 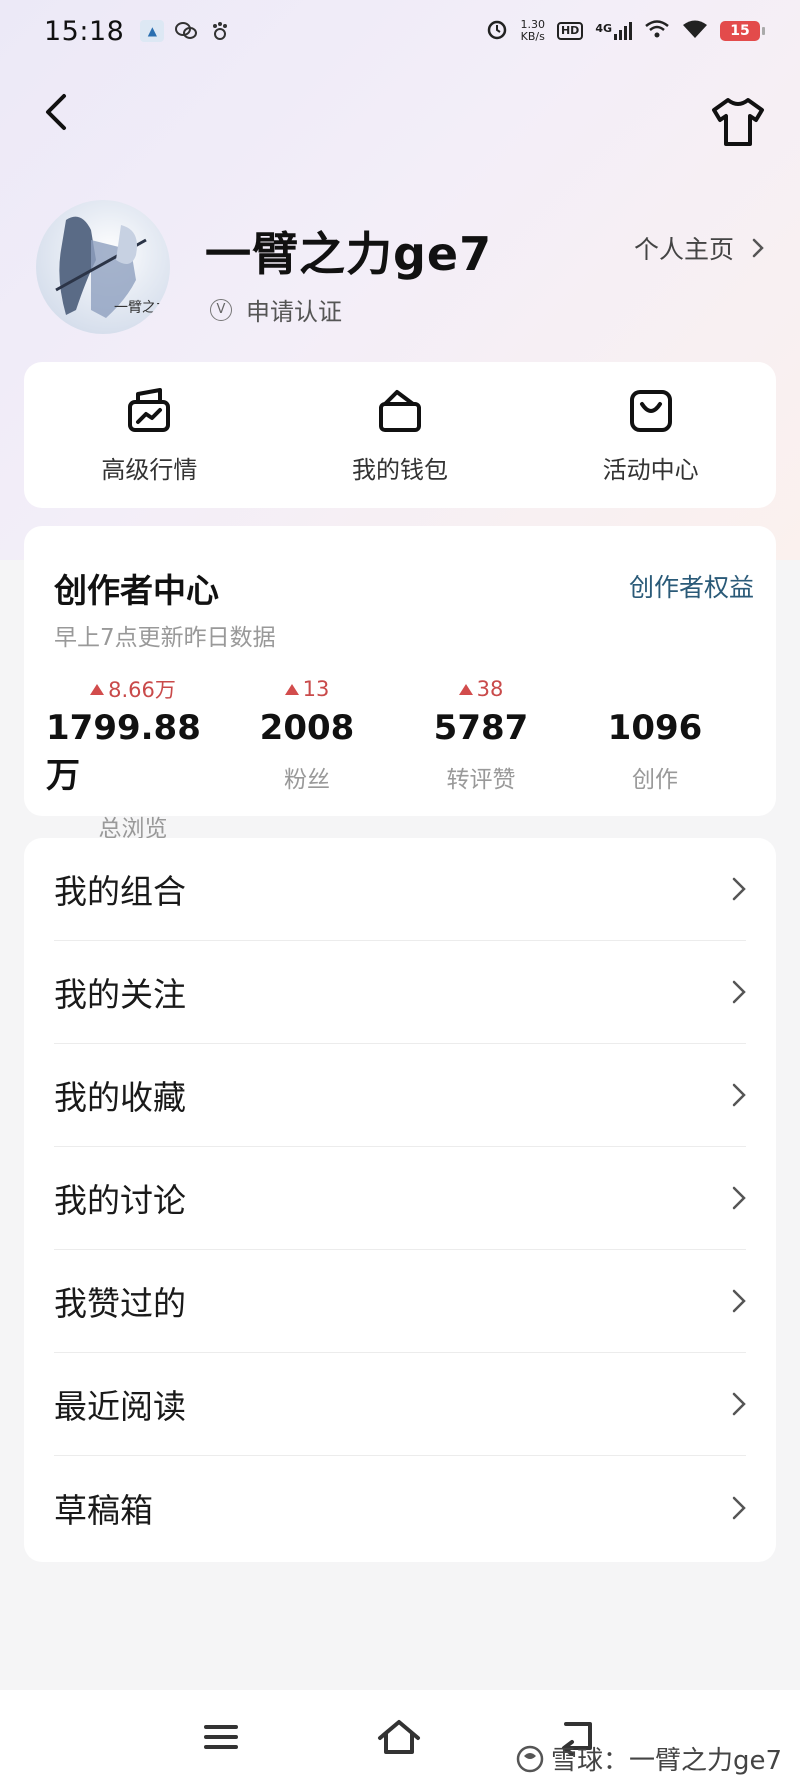 What do you see at coordinates (481, 728) in the screenshot?
I see `stat-value: 5787` at bounding box center [481, 728].